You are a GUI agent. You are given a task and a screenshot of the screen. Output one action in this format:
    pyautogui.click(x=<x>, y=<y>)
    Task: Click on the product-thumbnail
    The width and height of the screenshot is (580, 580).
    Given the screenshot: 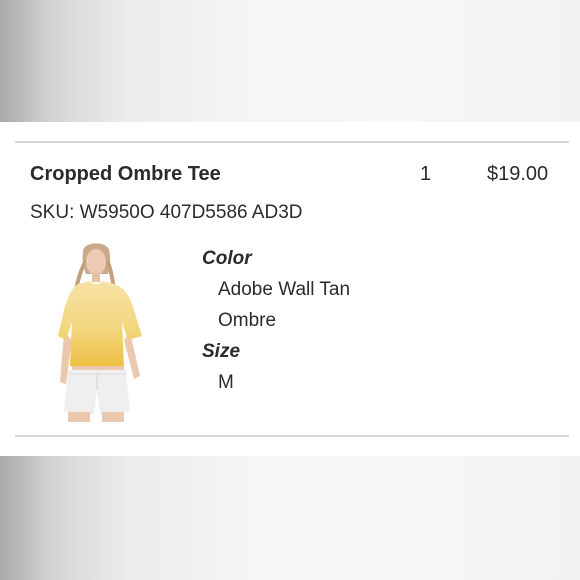 What is the action you would take?
    pyautogui.click(x=100, y=331)
    